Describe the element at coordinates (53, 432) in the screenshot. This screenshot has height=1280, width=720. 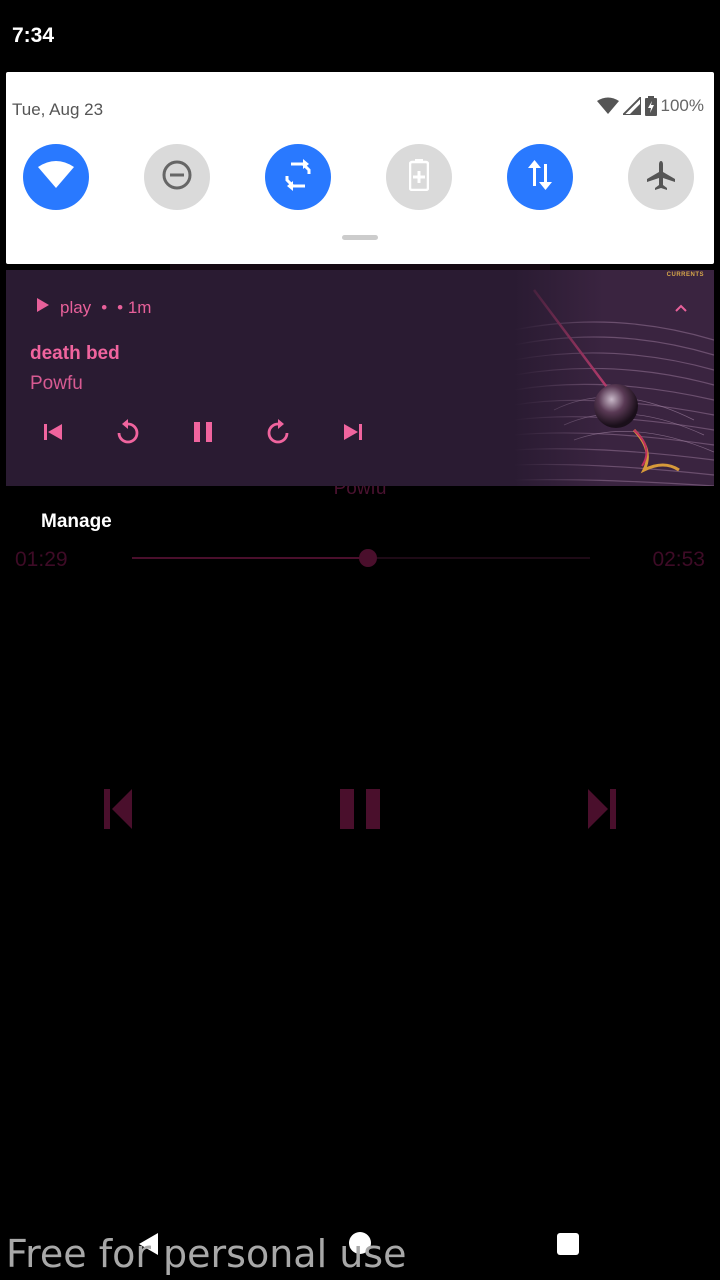
I see `skip-previous-icon` at that location.